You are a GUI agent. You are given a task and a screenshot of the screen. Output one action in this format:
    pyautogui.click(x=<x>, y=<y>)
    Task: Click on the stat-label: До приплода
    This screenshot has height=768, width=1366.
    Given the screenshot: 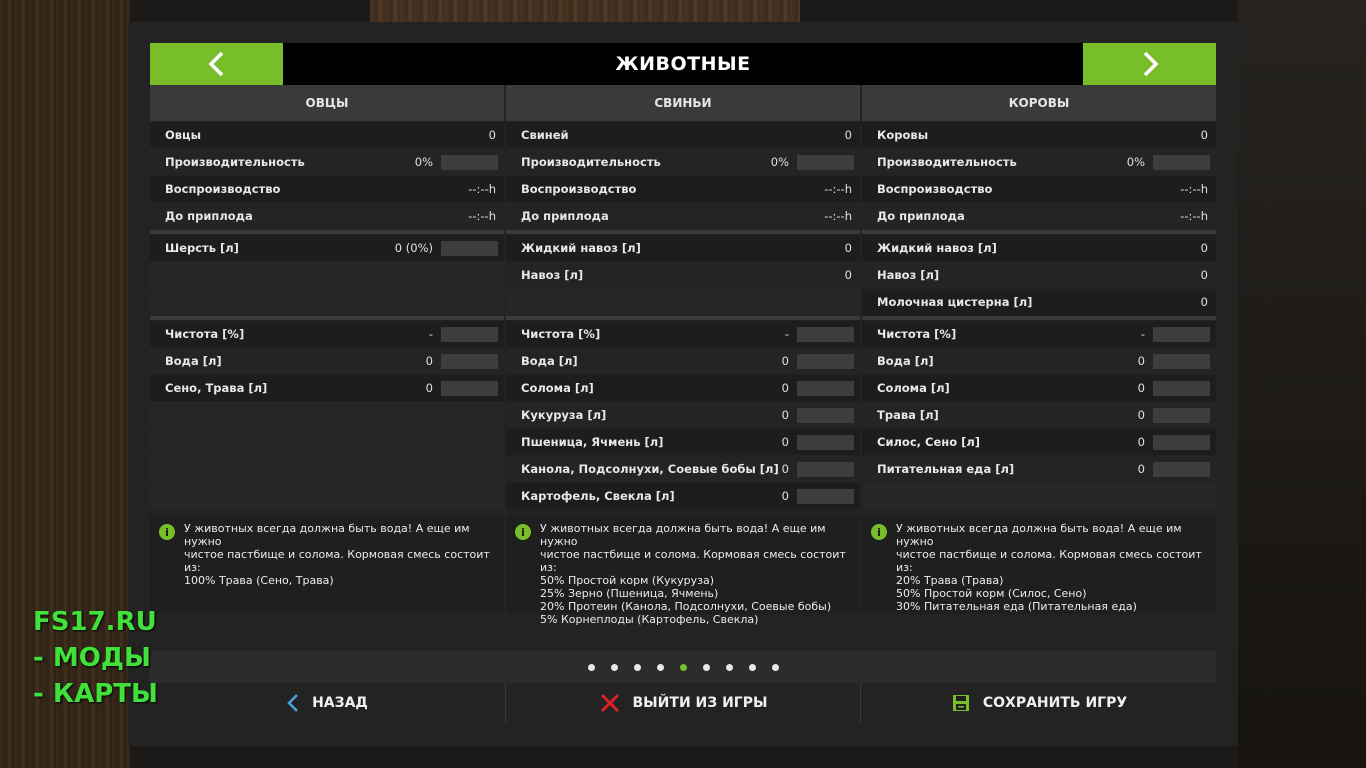 What is the action you would take?
    pyautogui.click(x=565, y=216)
    